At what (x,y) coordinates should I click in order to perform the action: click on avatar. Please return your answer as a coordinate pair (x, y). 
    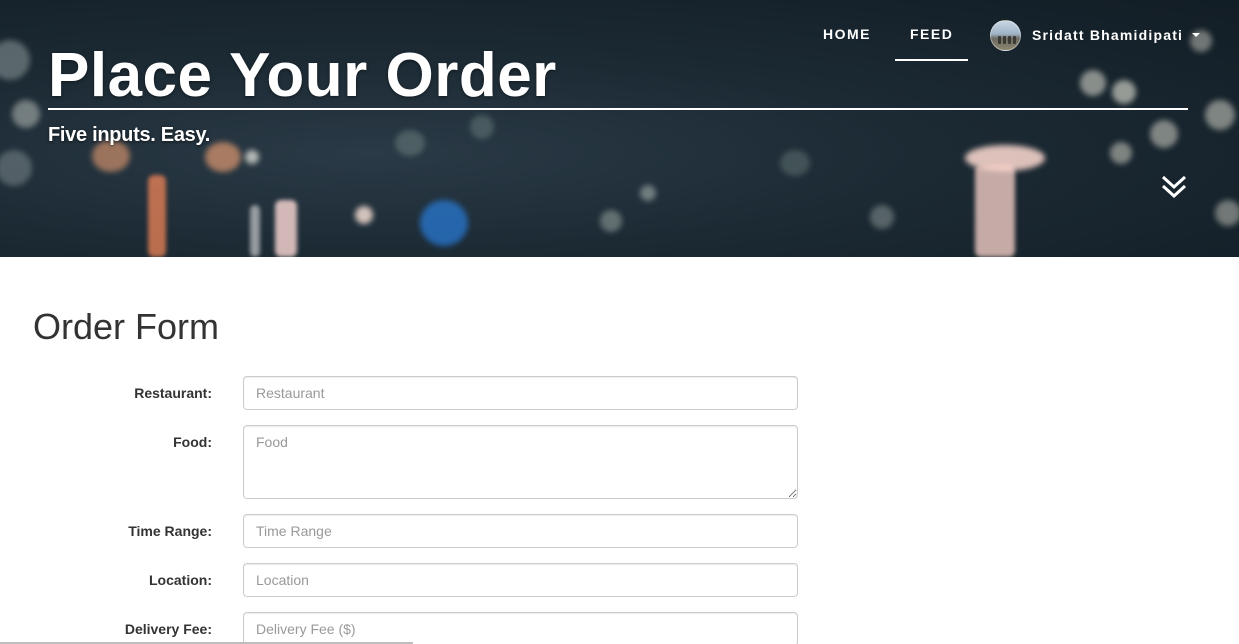
    Looking at the image, I should click on (1005, 35).